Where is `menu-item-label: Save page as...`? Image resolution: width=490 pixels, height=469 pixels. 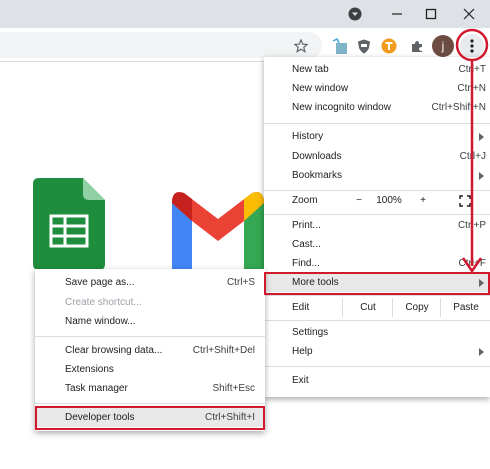 menu-item-label: Save page as... is located at coordinates (100, 282).